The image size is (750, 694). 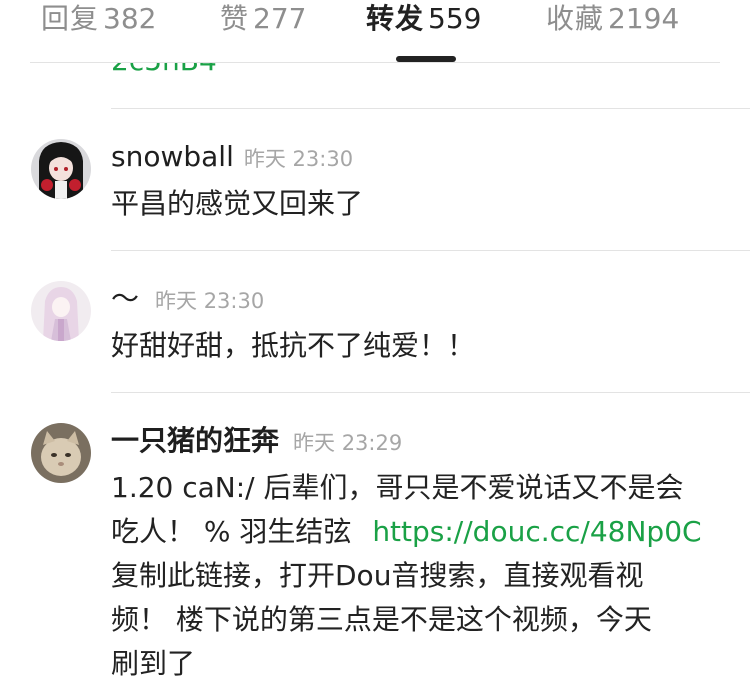 I want to click on tab-likes-count: 277, so click(x=280, y=18).